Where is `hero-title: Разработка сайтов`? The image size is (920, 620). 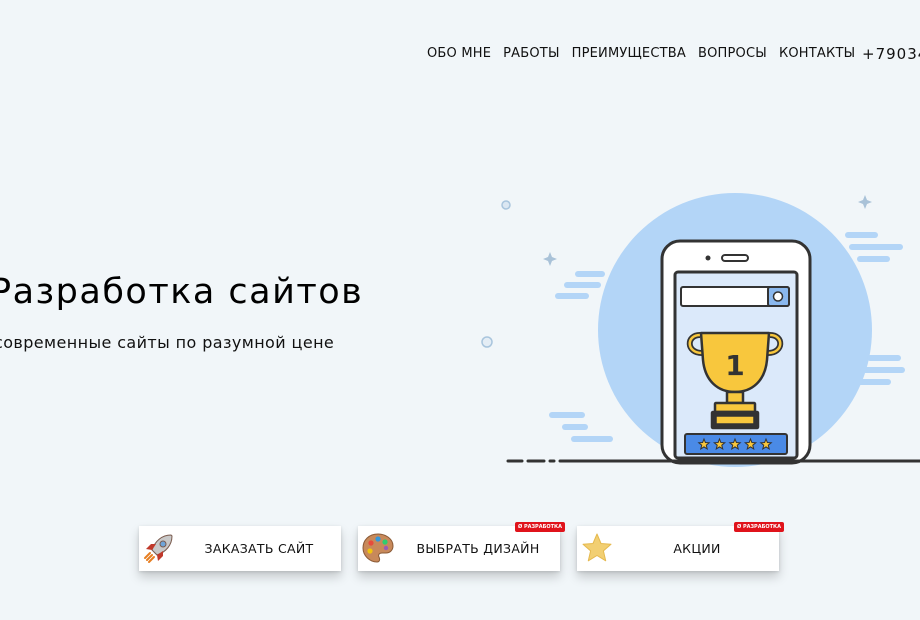
hero-title: Разработка сайтов is located at coordinates (182, 292).